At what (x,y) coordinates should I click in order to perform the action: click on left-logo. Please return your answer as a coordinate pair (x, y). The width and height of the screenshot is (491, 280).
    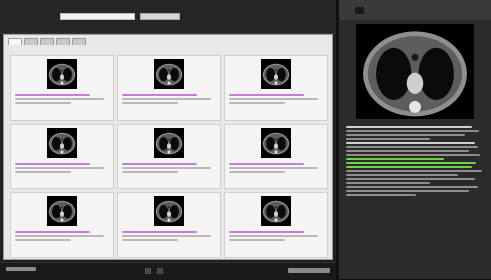
    Looking at the image, I should click on (21, 270).